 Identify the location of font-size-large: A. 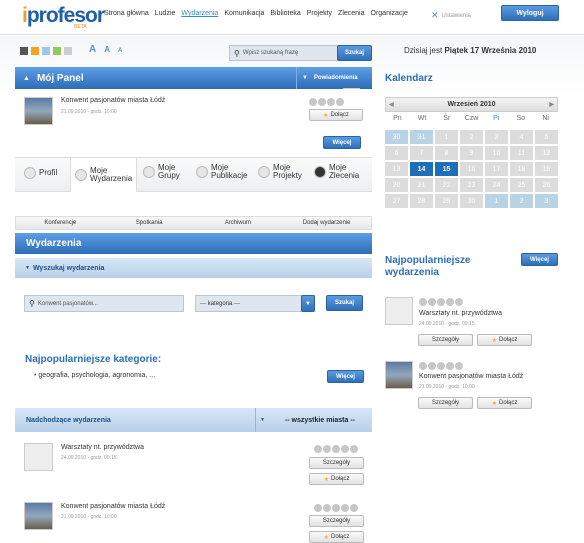
(92, 49).